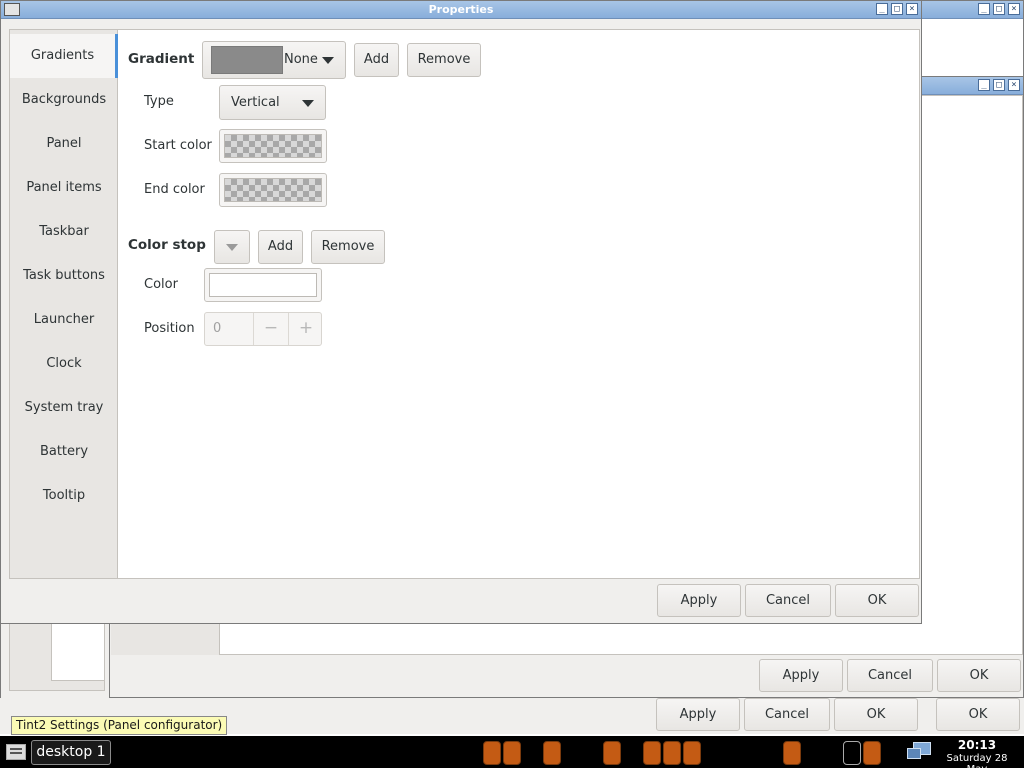 This screenshot has width=1024, height=768. I want to click on position-label: Position, so click(169, 328).